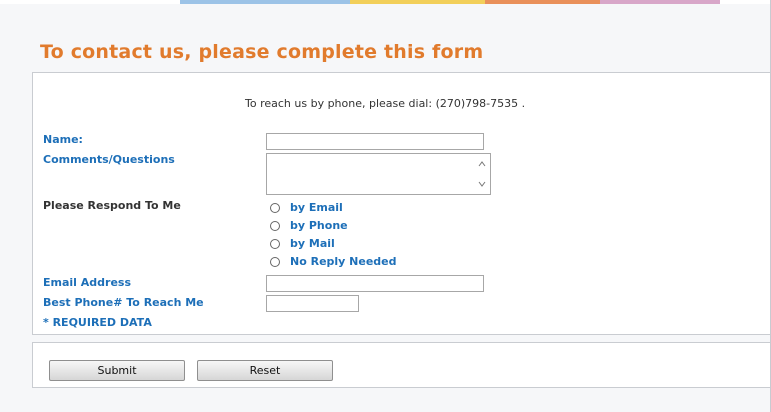 The height and width of the screenshot is (412, 771). Describe the element at coordinates (97, 322) in the screenshot. I see `required-note: * REQUIRED DATA` at that location.